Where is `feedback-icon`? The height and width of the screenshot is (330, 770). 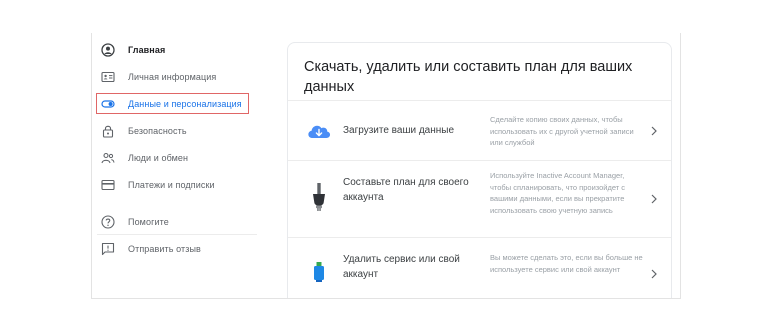 feedback-icon is located at coordinates (108, 249).